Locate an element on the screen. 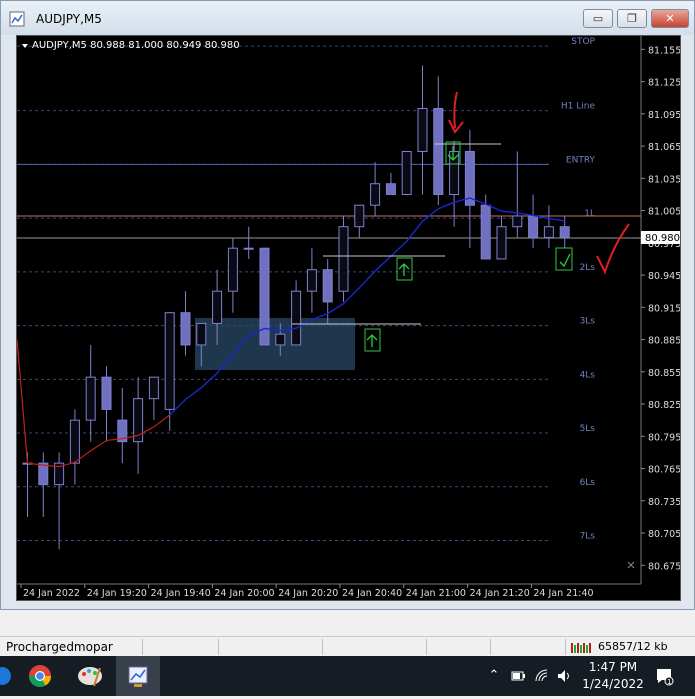  svg-text: 1 is located at coordinates (669, 682).